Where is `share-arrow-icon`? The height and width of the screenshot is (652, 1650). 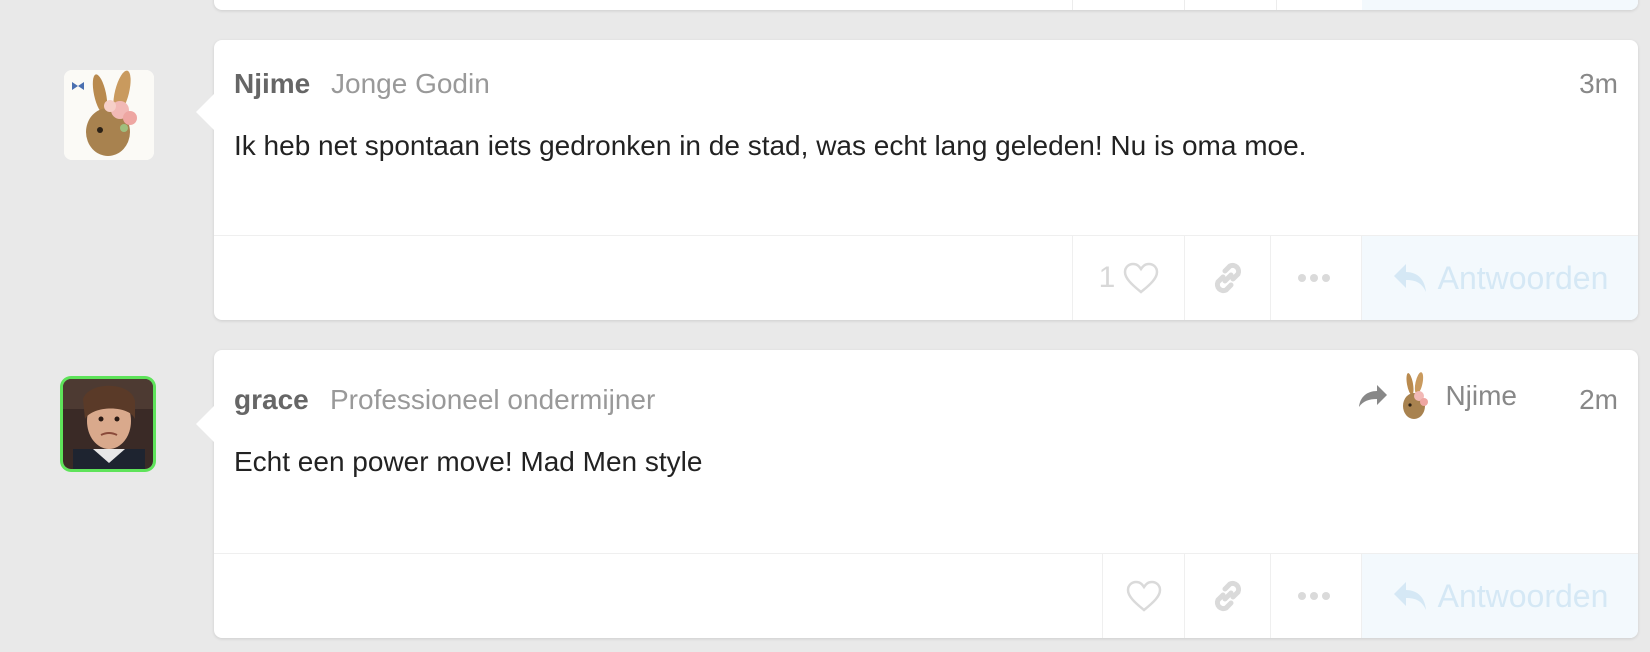 share-arrow-icon is located at coordinates (1373, 396).